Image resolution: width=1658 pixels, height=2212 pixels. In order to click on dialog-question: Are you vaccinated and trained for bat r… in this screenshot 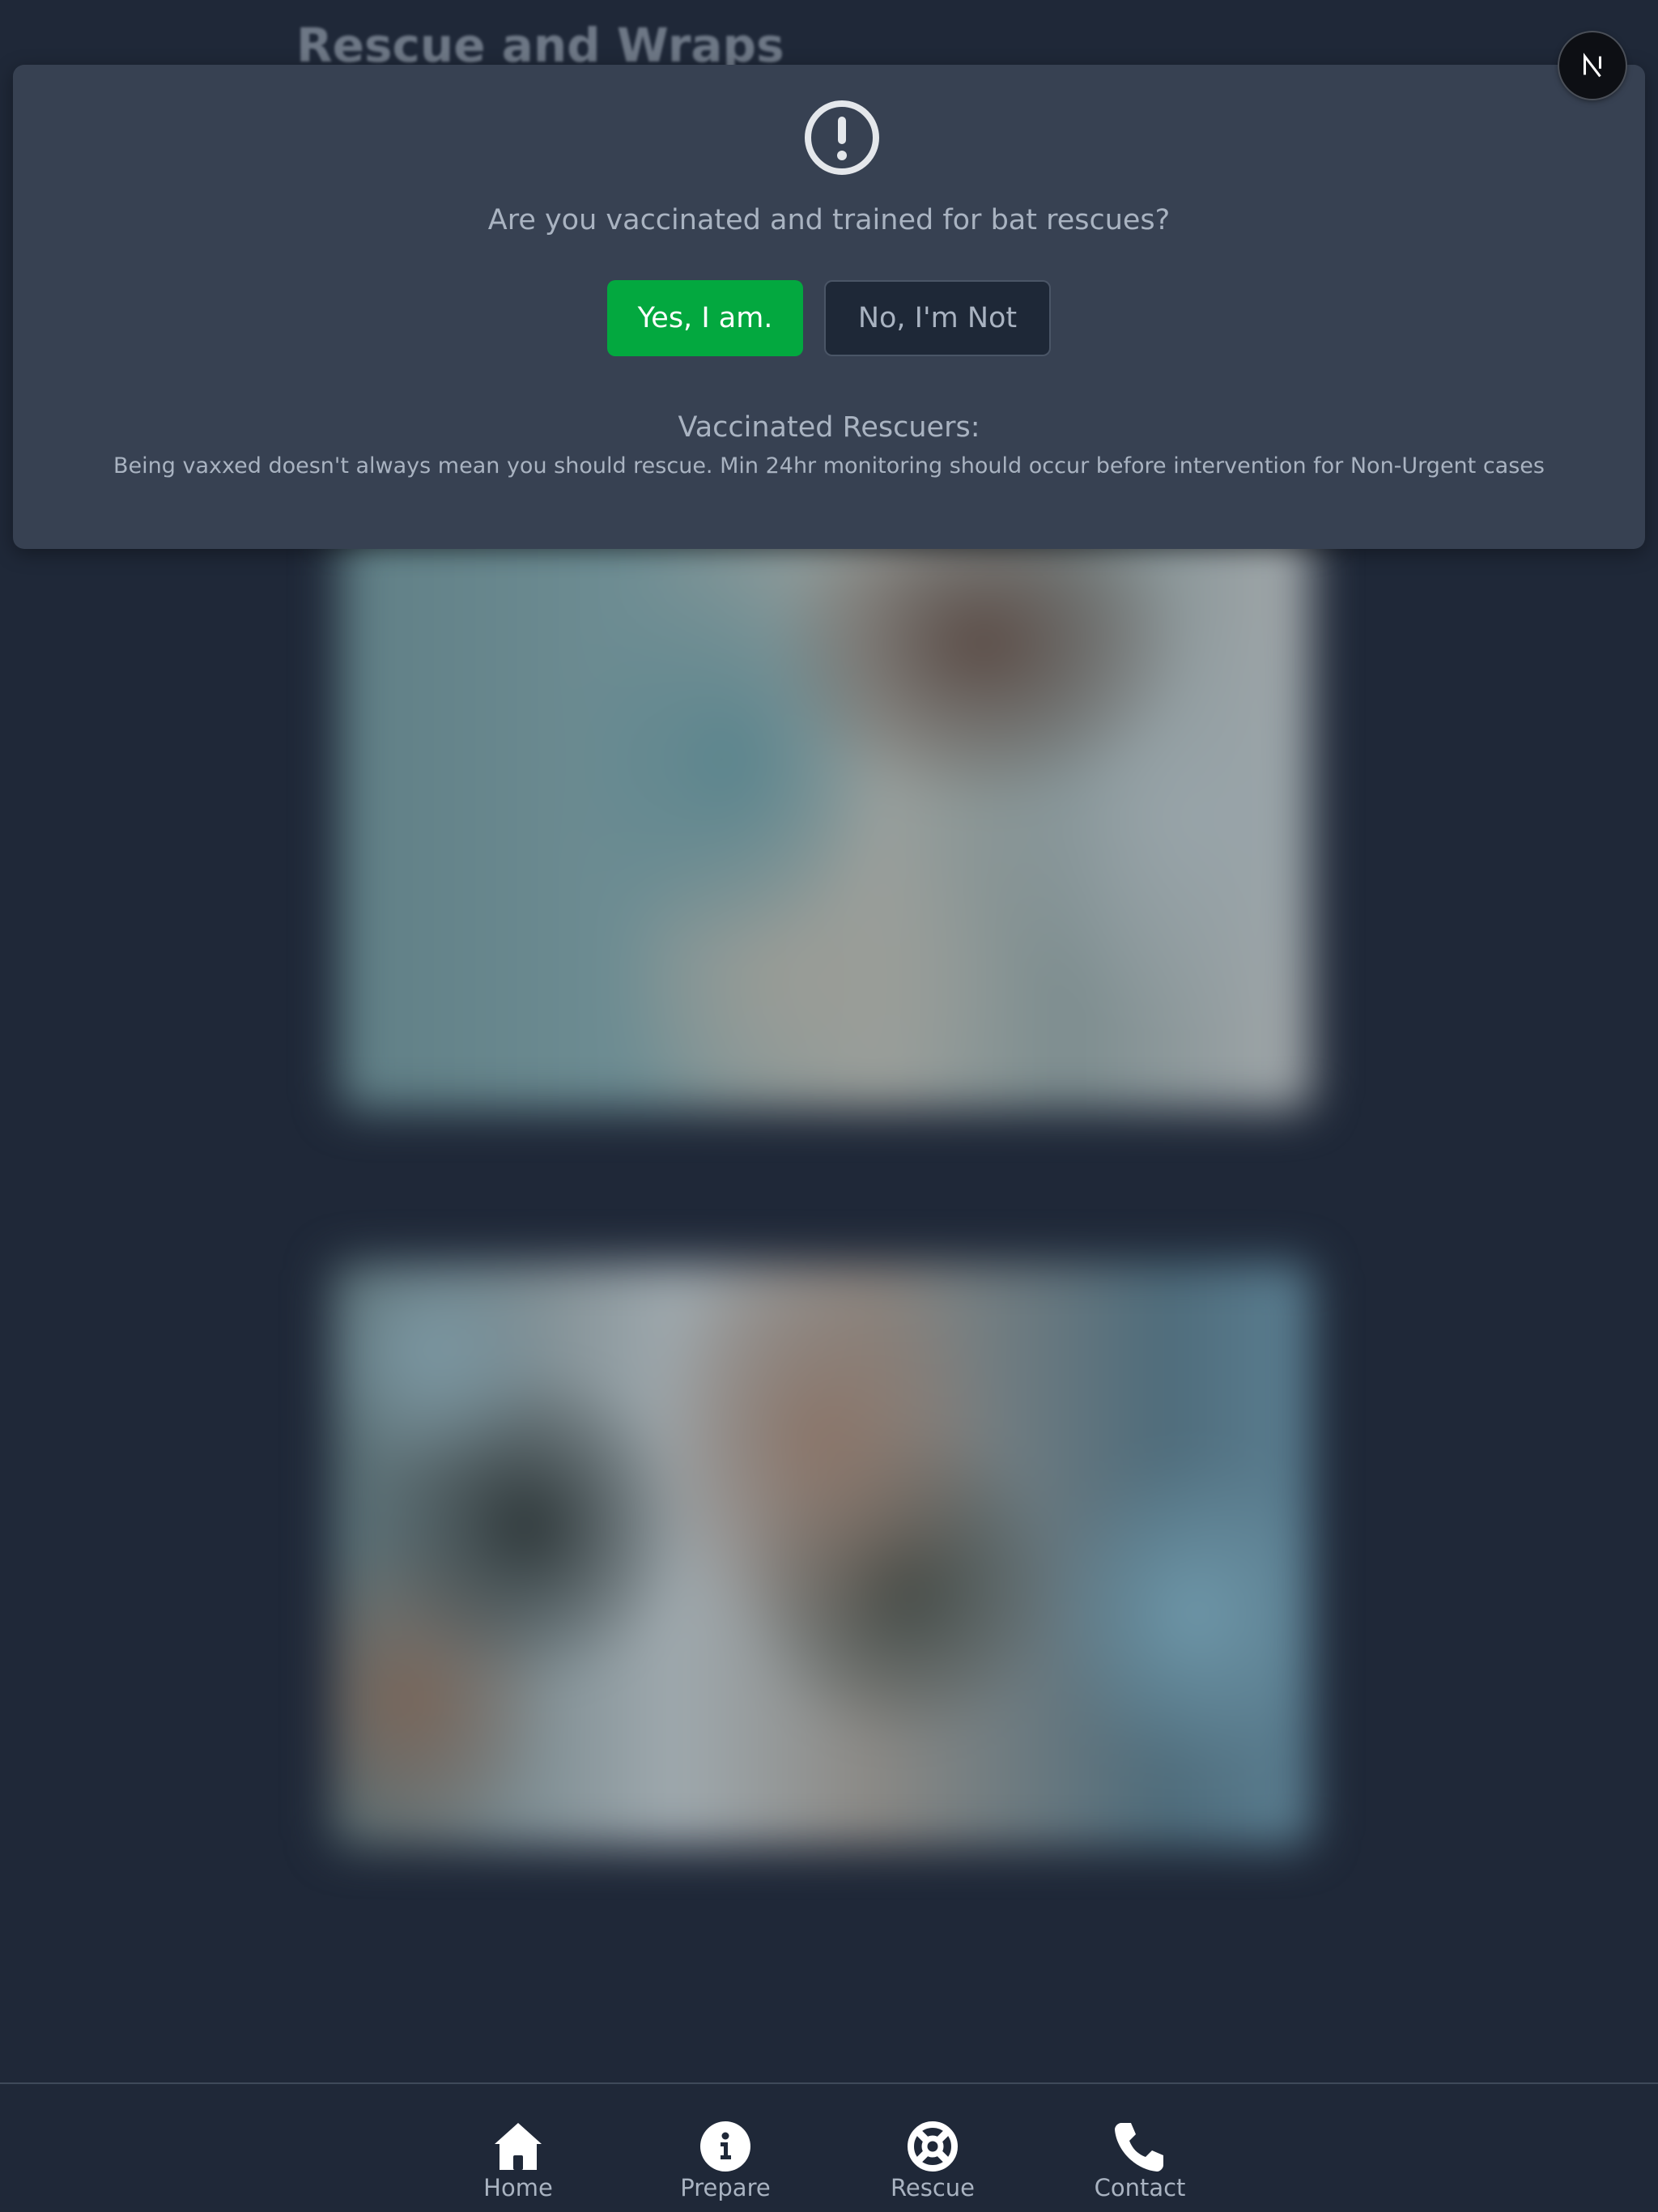, I will do `click(829, 220)`.